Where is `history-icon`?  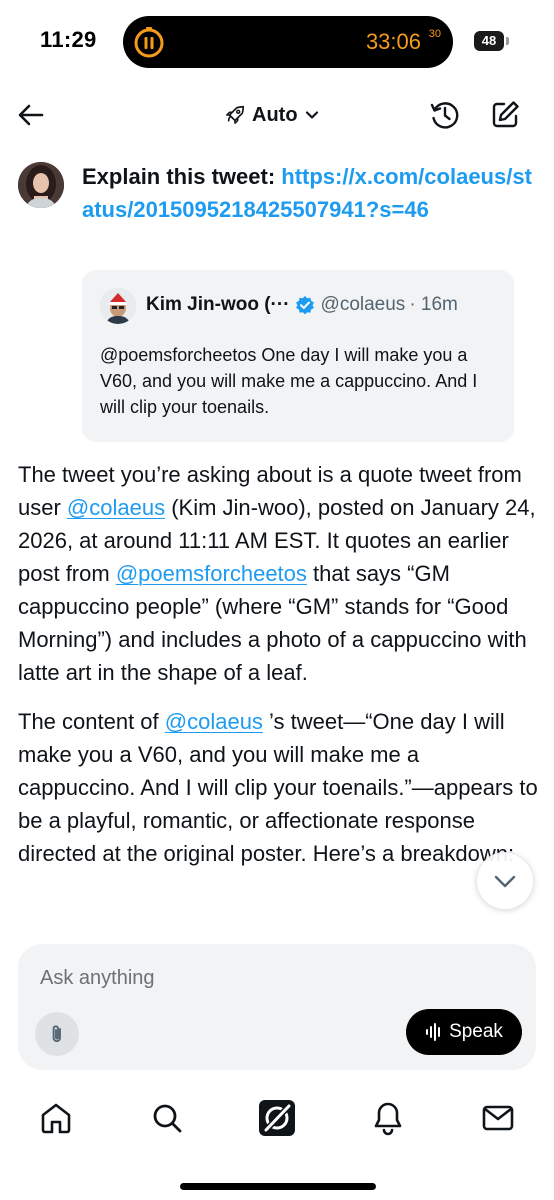 history-icon is located at coordinates (445, 115).